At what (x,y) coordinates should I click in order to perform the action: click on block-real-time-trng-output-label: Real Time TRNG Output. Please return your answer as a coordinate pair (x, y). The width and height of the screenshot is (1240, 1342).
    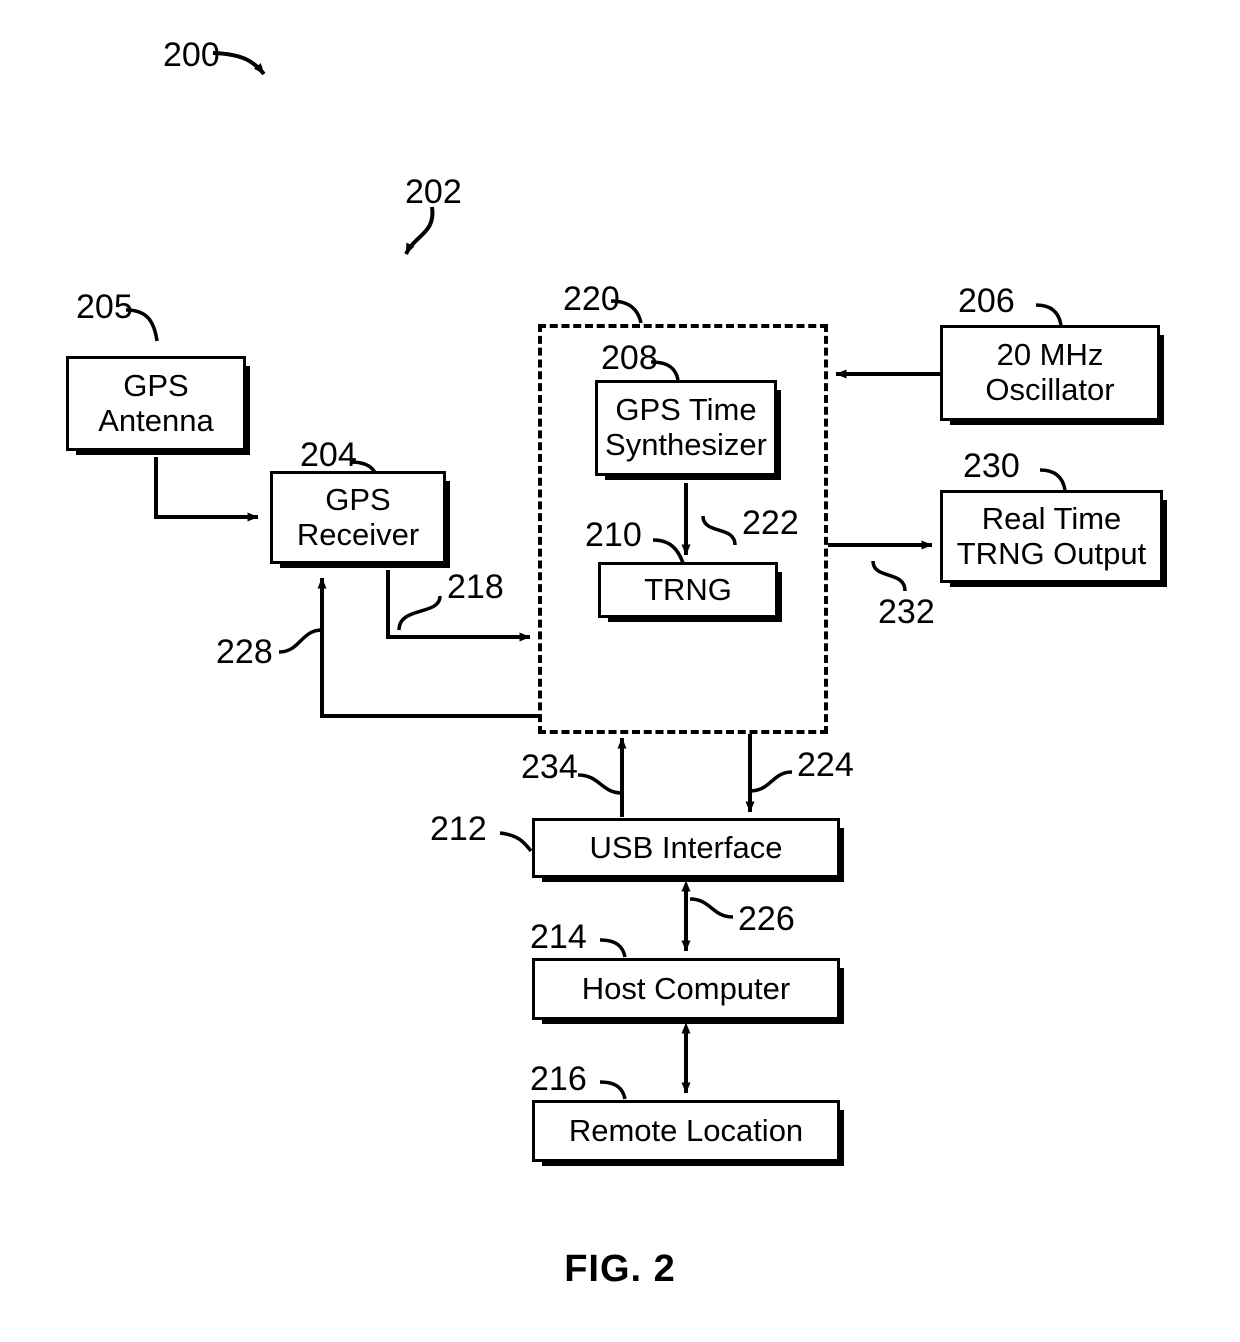
    Looking at the image, I should click on (1051, 535).